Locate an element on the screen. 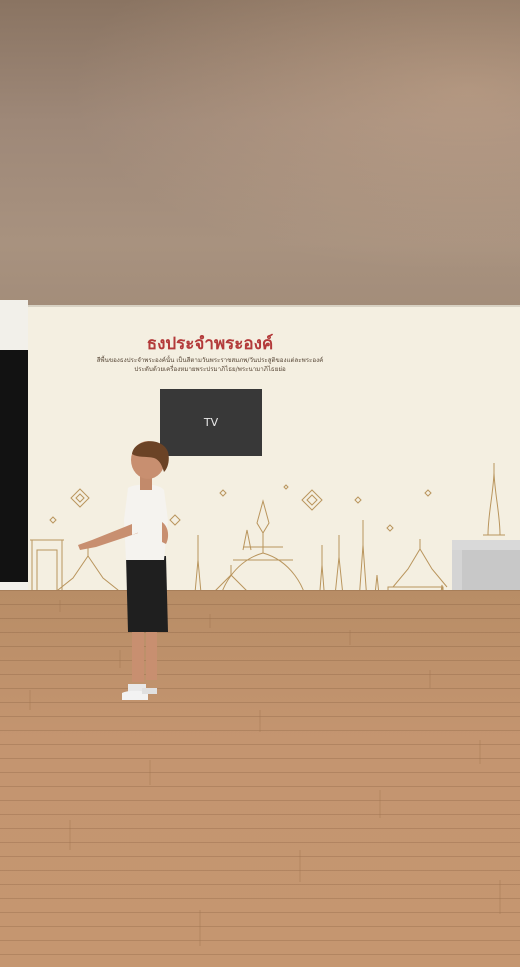 The image size is (520, 967). avatar-boy-icon is located at coordinates (127, 578).